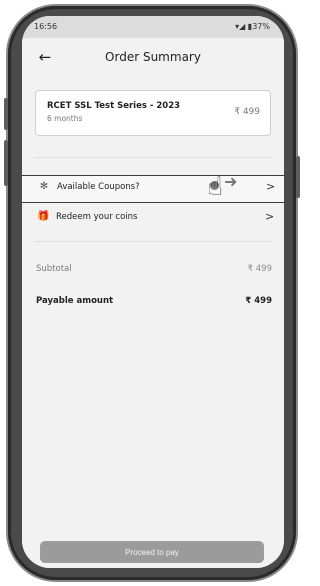  Describe the element at coordinates (43, 216) in the screenshot. I see `gift-icon: 🎁` at that location.